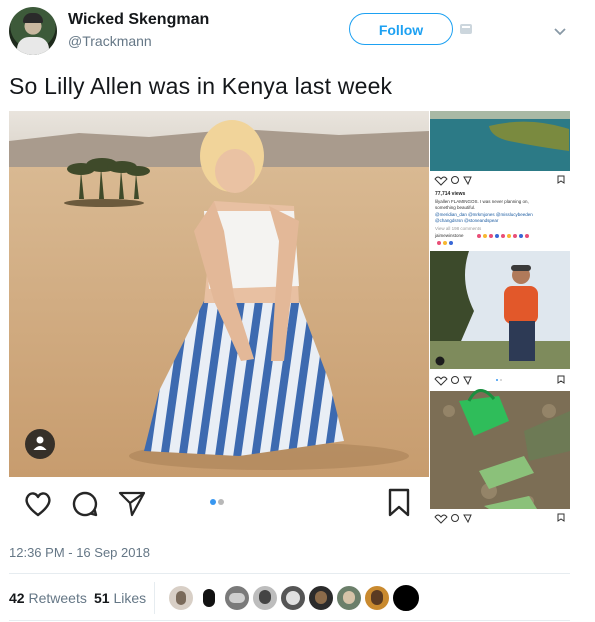  Describe the element at coordinates (38, 504) in the screenshot. I see `heart-icon` at that location.